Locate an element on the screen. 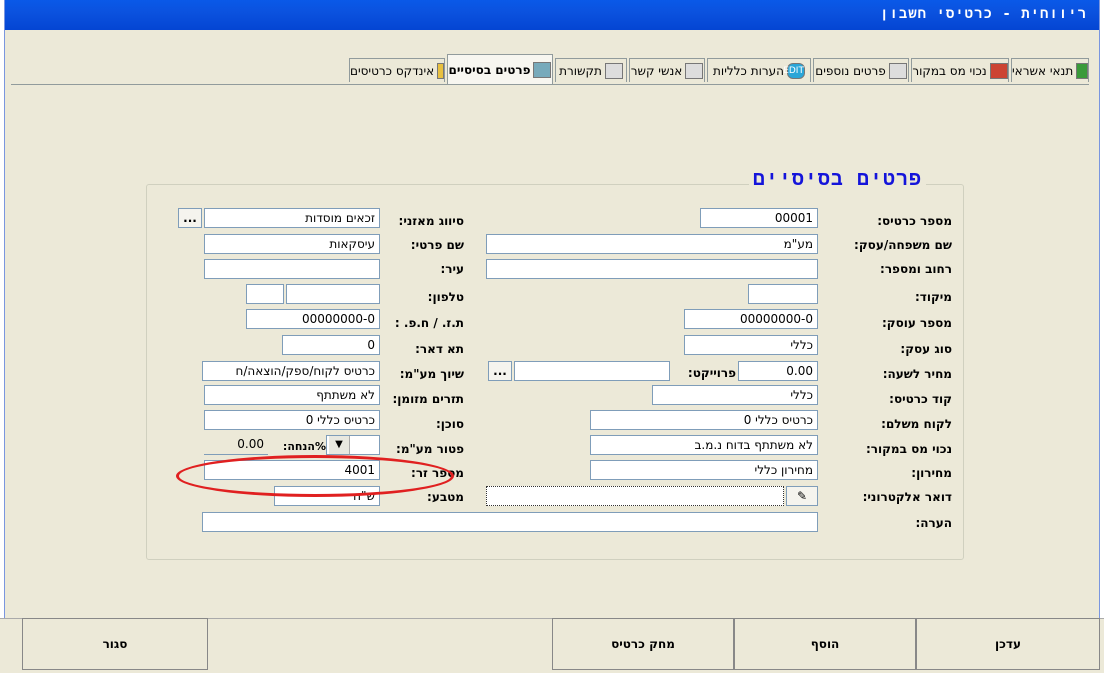 The image size is (1104, 673). price-list-input: מחירון כללי is located at coordinates (704, 470).